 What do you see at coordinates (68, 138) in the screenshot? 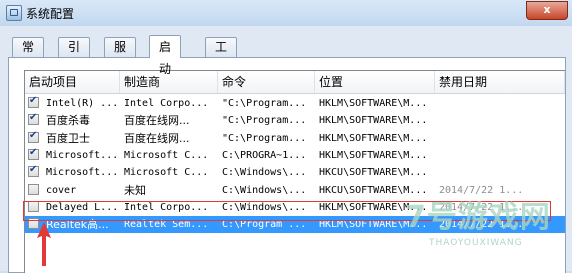
I see `cell-startup-item: 百度卫士` at bounding box center [68, 138].